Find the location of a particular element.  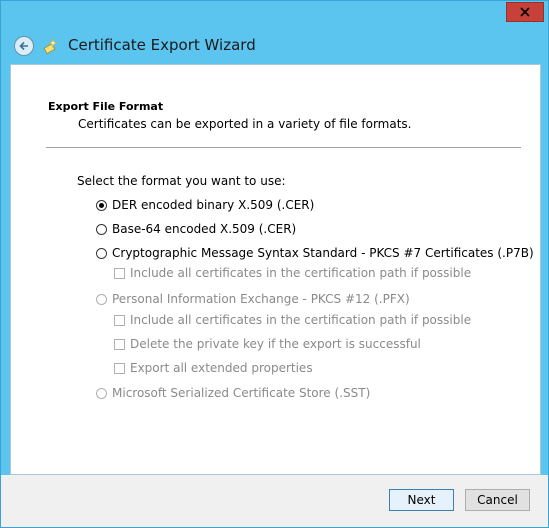

close-button is located at coordinates (525, 12).